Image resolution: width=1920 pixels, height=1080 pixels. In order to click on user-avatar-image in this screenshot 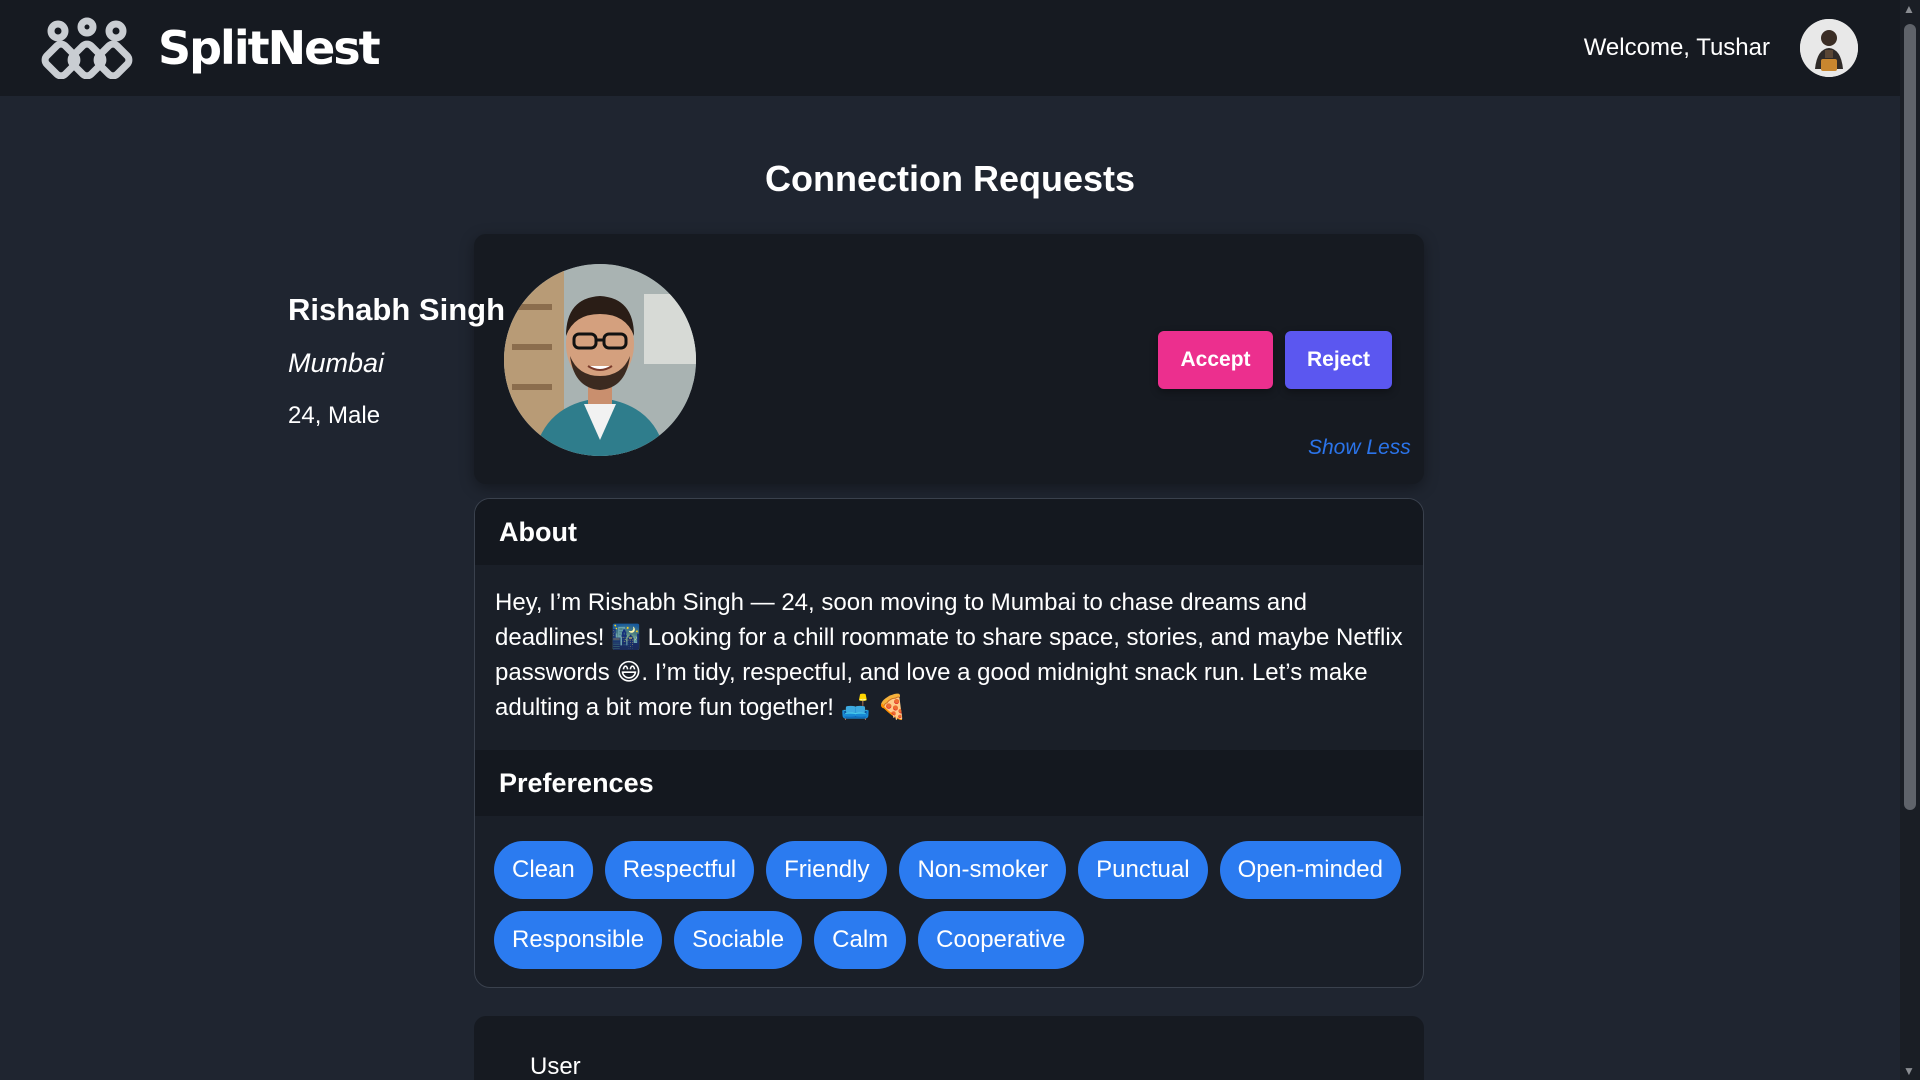, I will do `click(1829, 48)`.